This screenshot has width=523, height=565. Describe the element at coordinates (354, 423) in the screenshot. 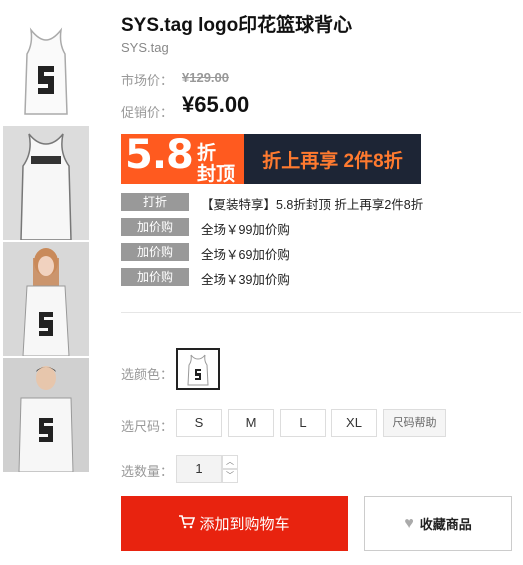

I see `size-option-xl: XL` at that location.